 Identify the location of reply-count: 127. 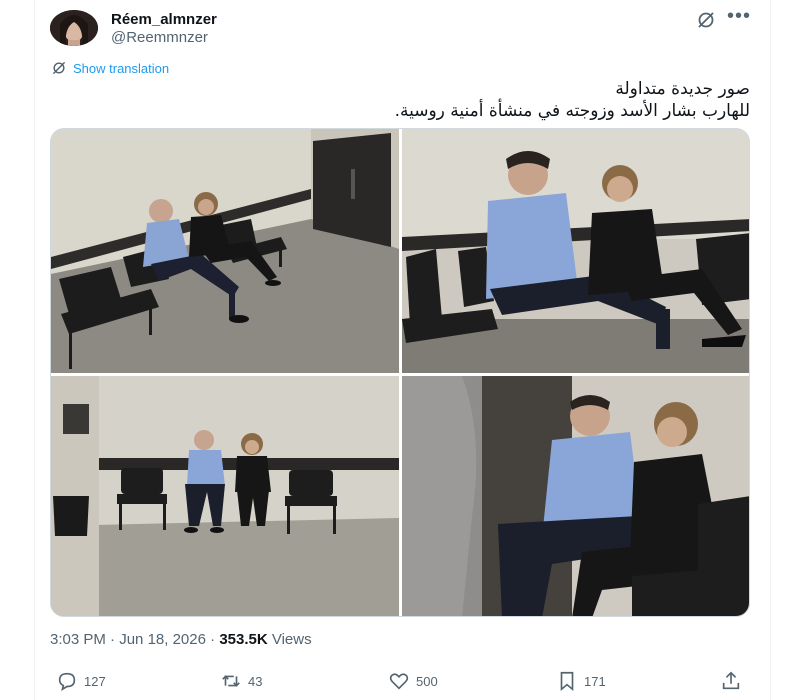
(95, 681).